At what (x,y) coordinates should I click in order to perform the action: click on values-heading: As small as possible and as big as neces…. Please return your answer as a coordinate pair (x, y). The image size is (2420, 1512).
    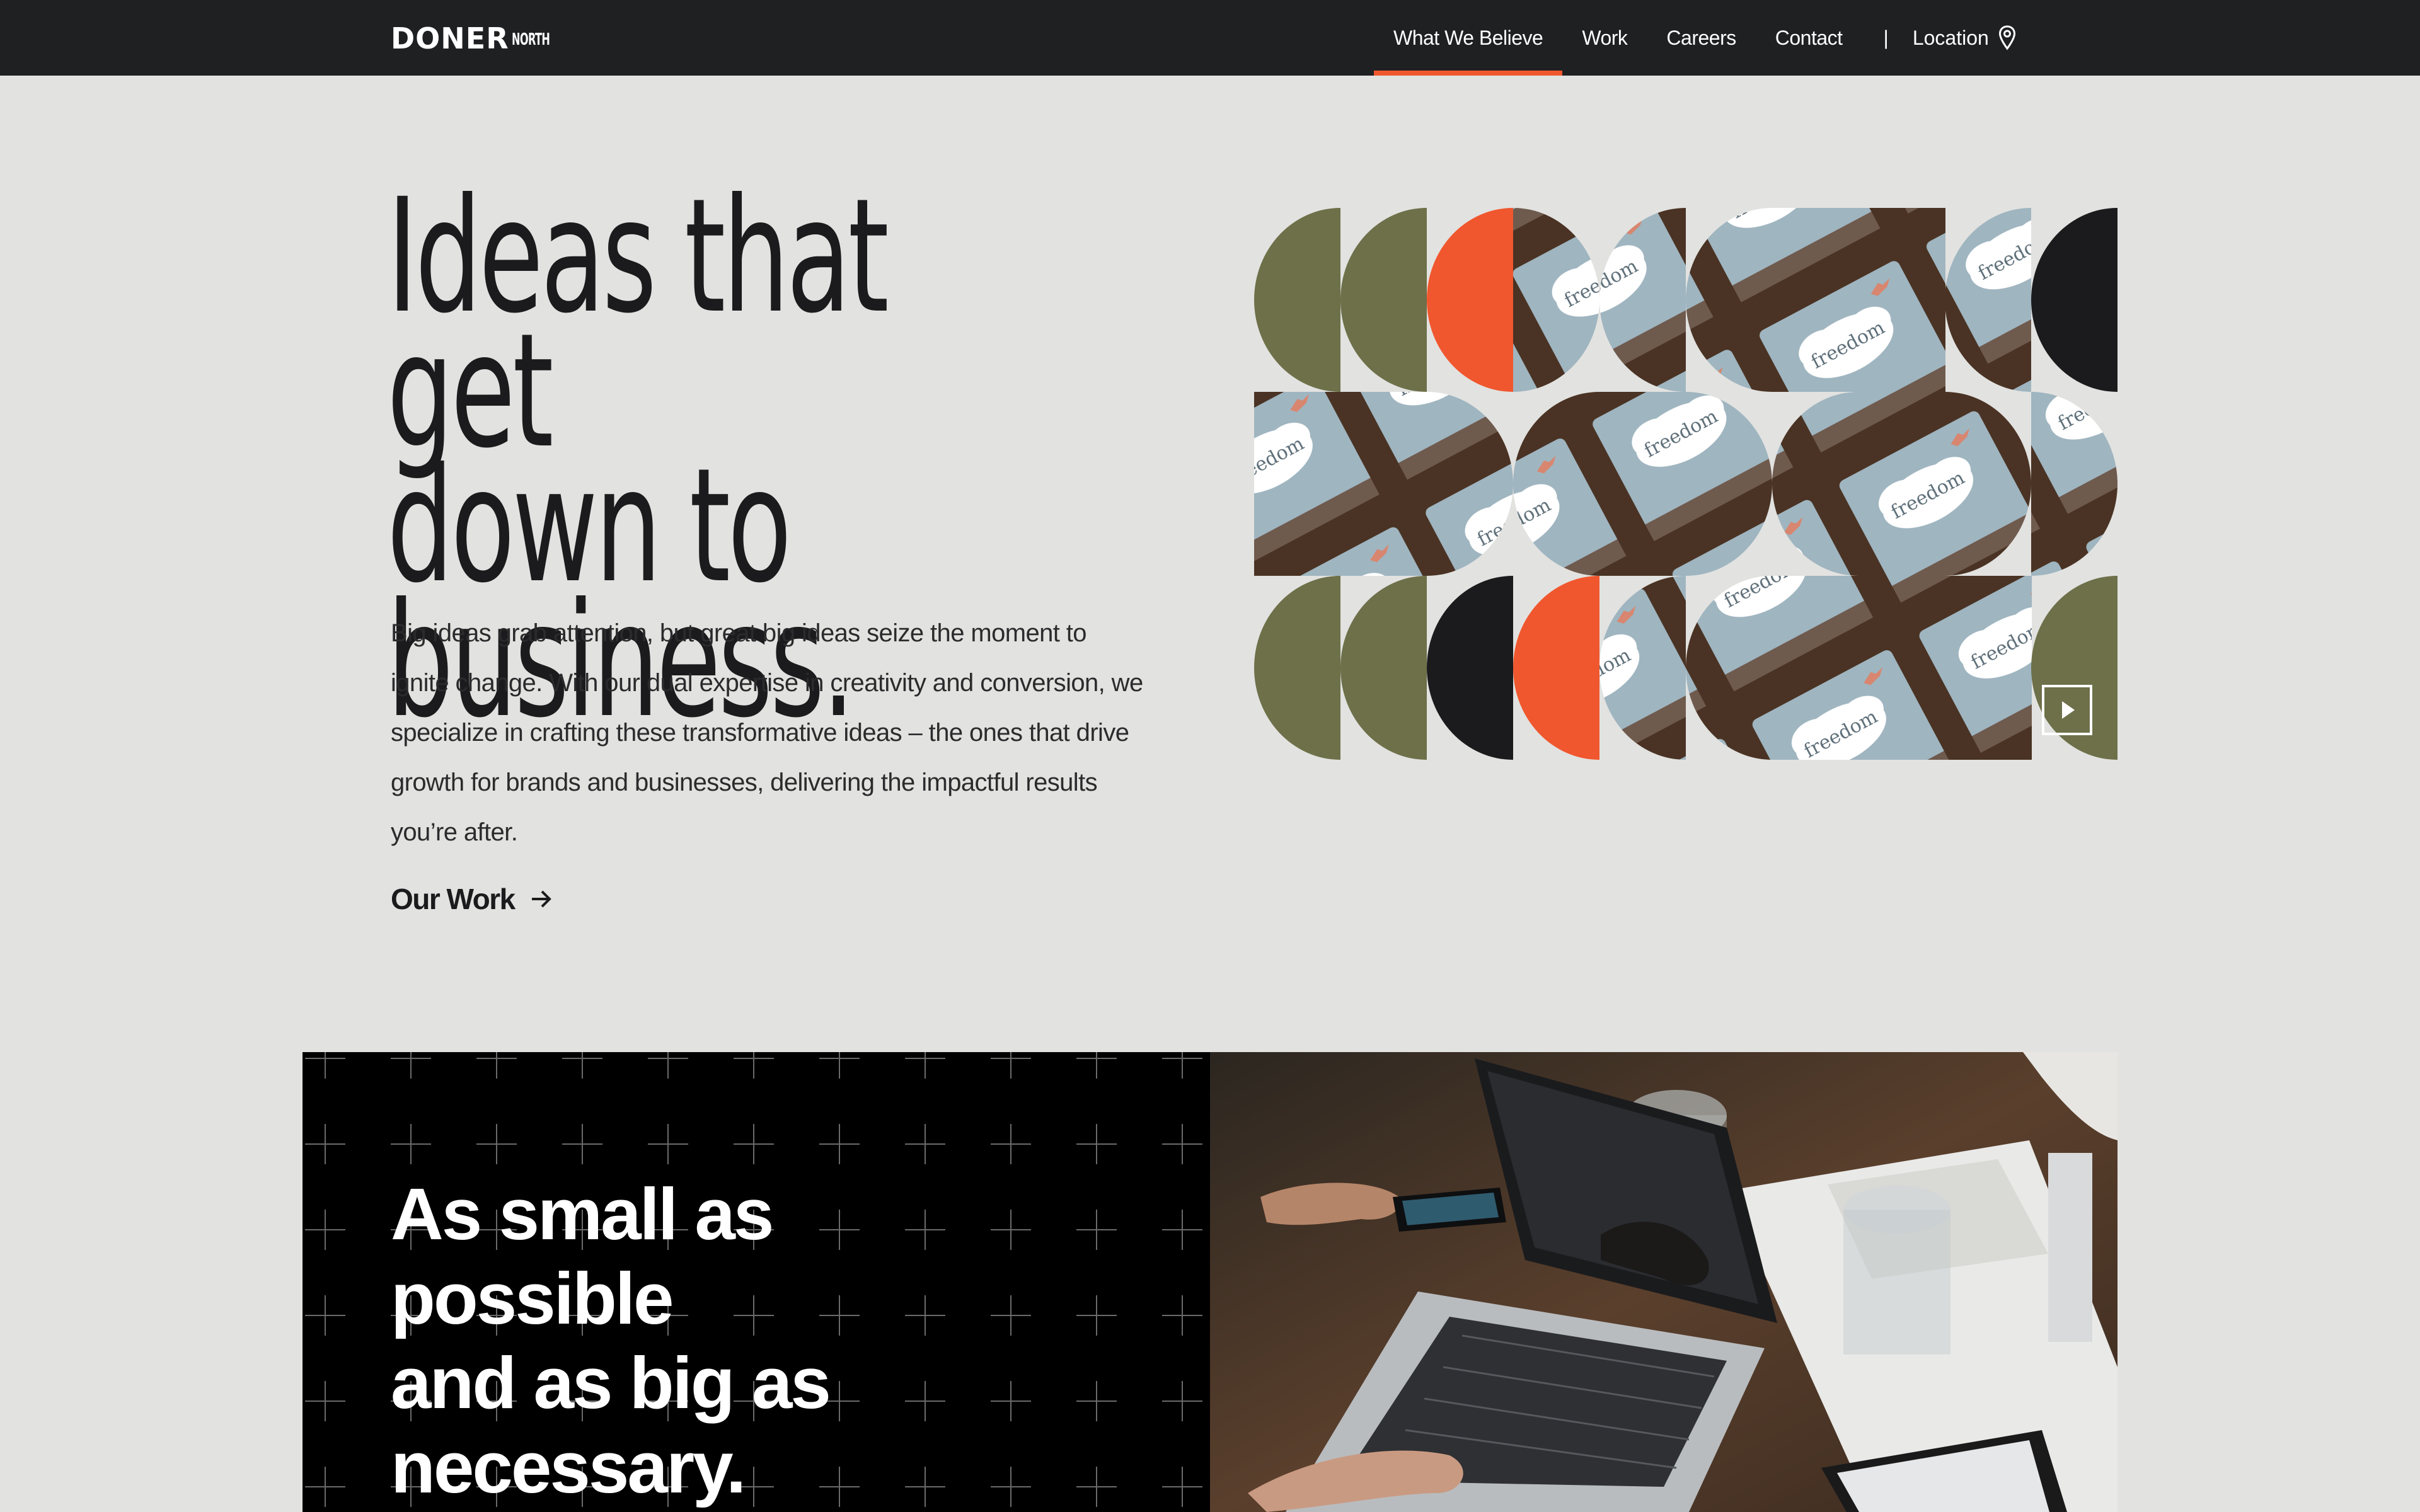
    Looking at the image, I should click on (675, 1340).